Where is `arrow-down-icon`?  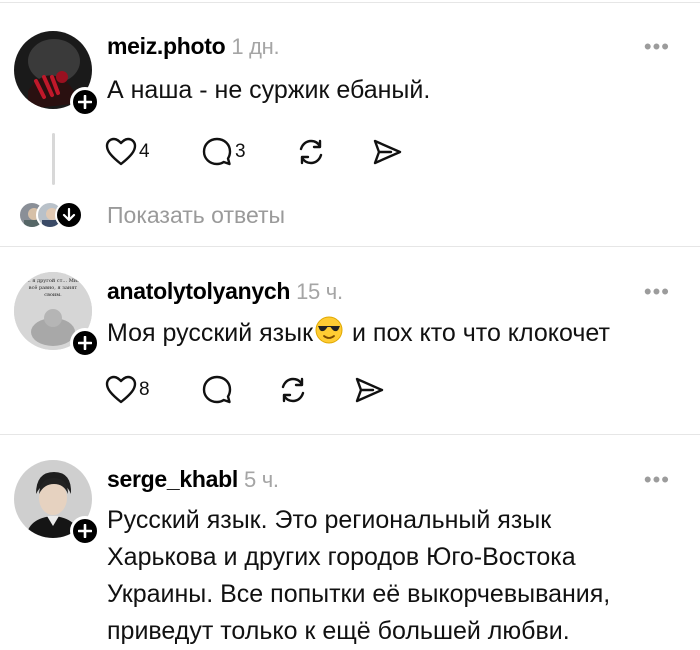
arrow-down-icon is located at coordinates (69, 215).